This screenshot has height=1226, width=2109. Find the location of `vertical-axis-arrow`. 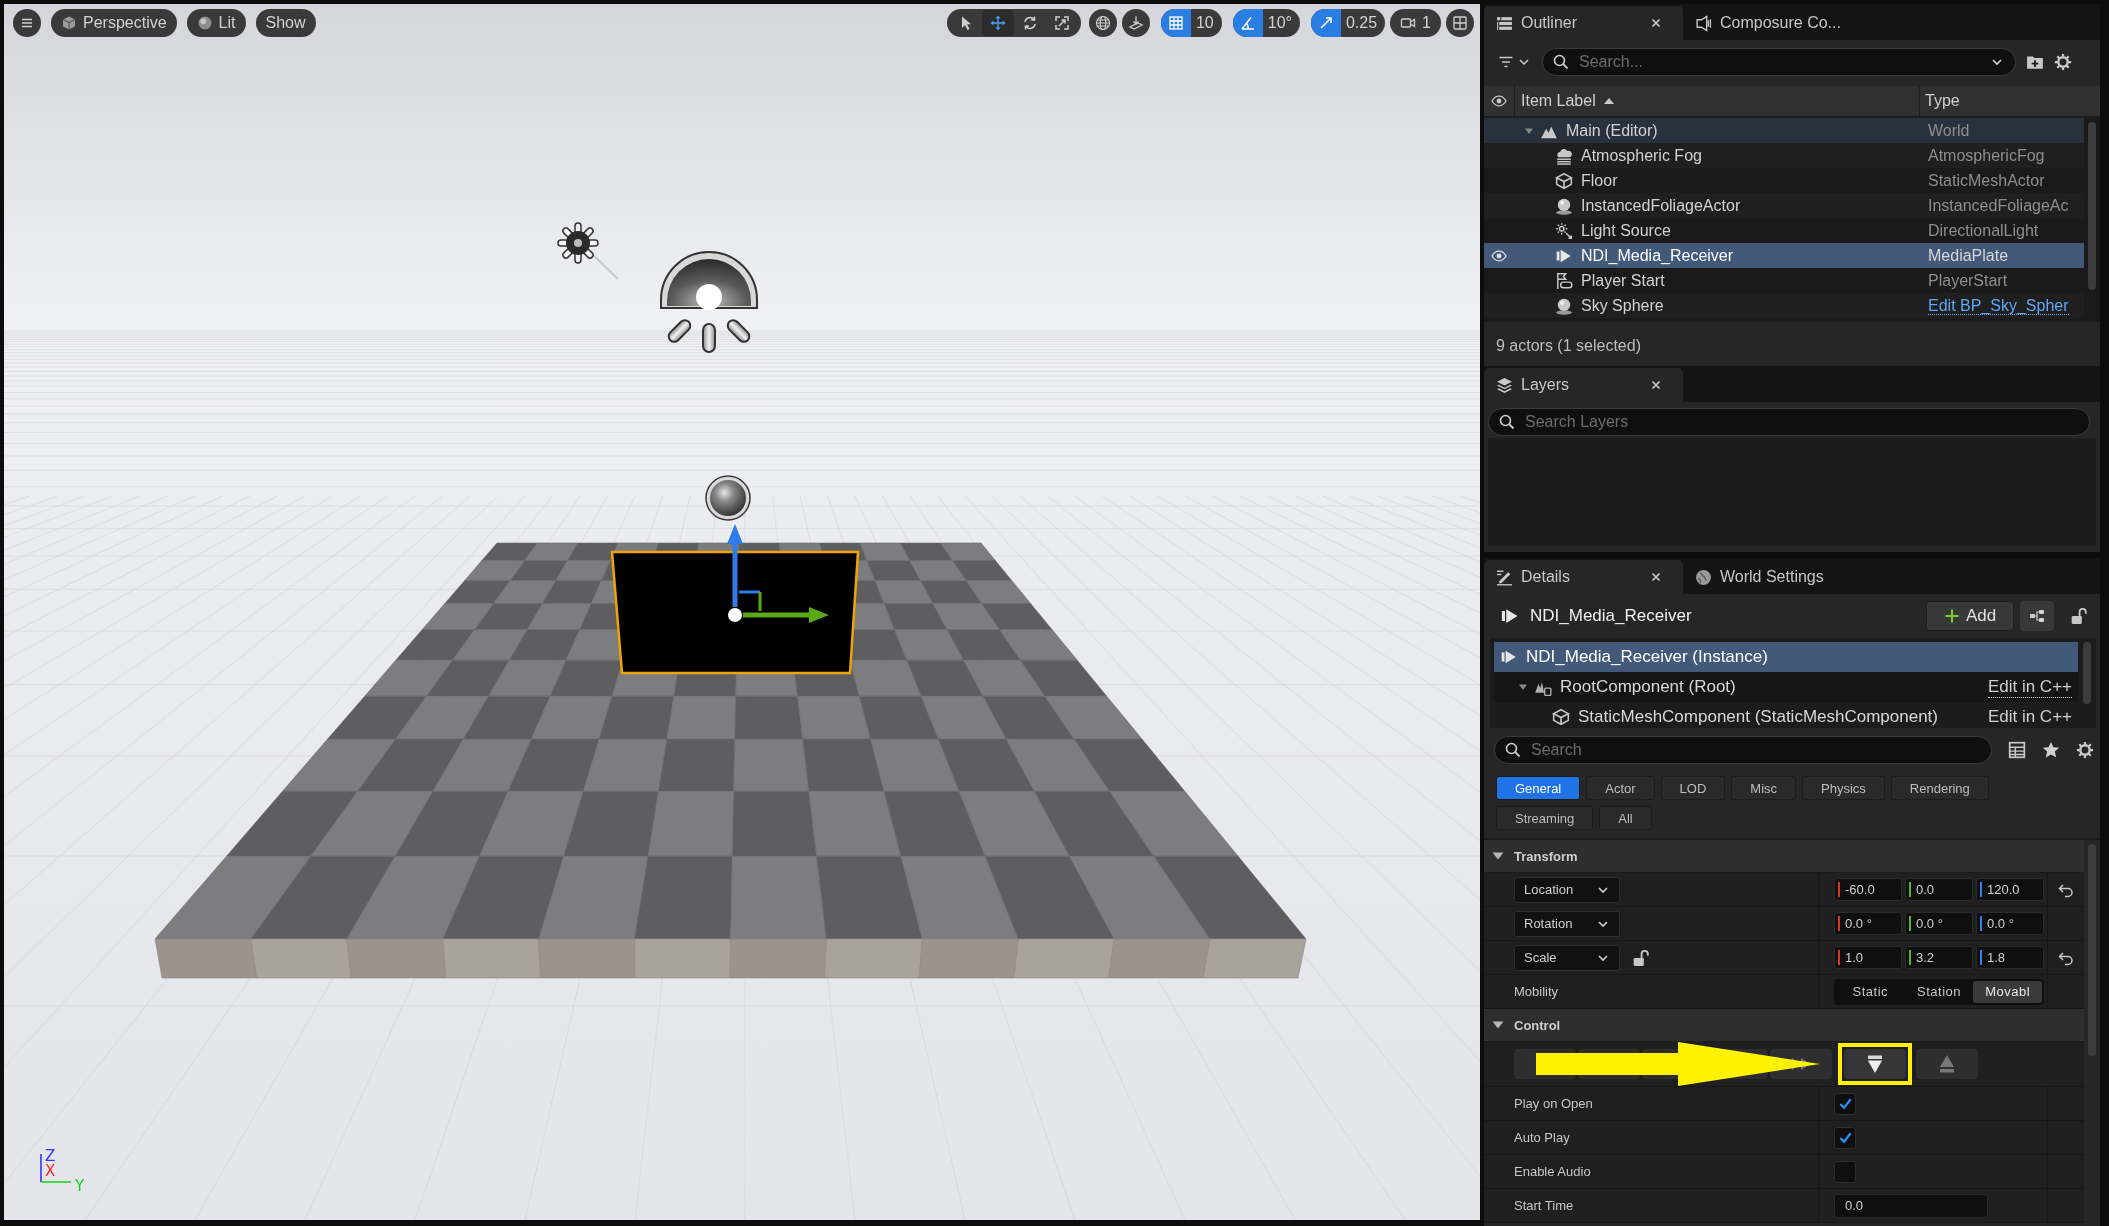

vertical-axis-arrow is located at coordinates (735, 565).